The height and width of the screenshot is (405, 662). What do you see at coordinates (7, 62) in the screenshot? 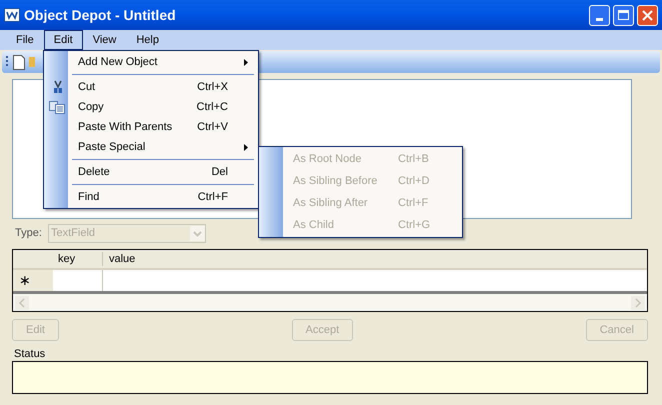
I see `grip-icon` at bounding box center [7, 62].